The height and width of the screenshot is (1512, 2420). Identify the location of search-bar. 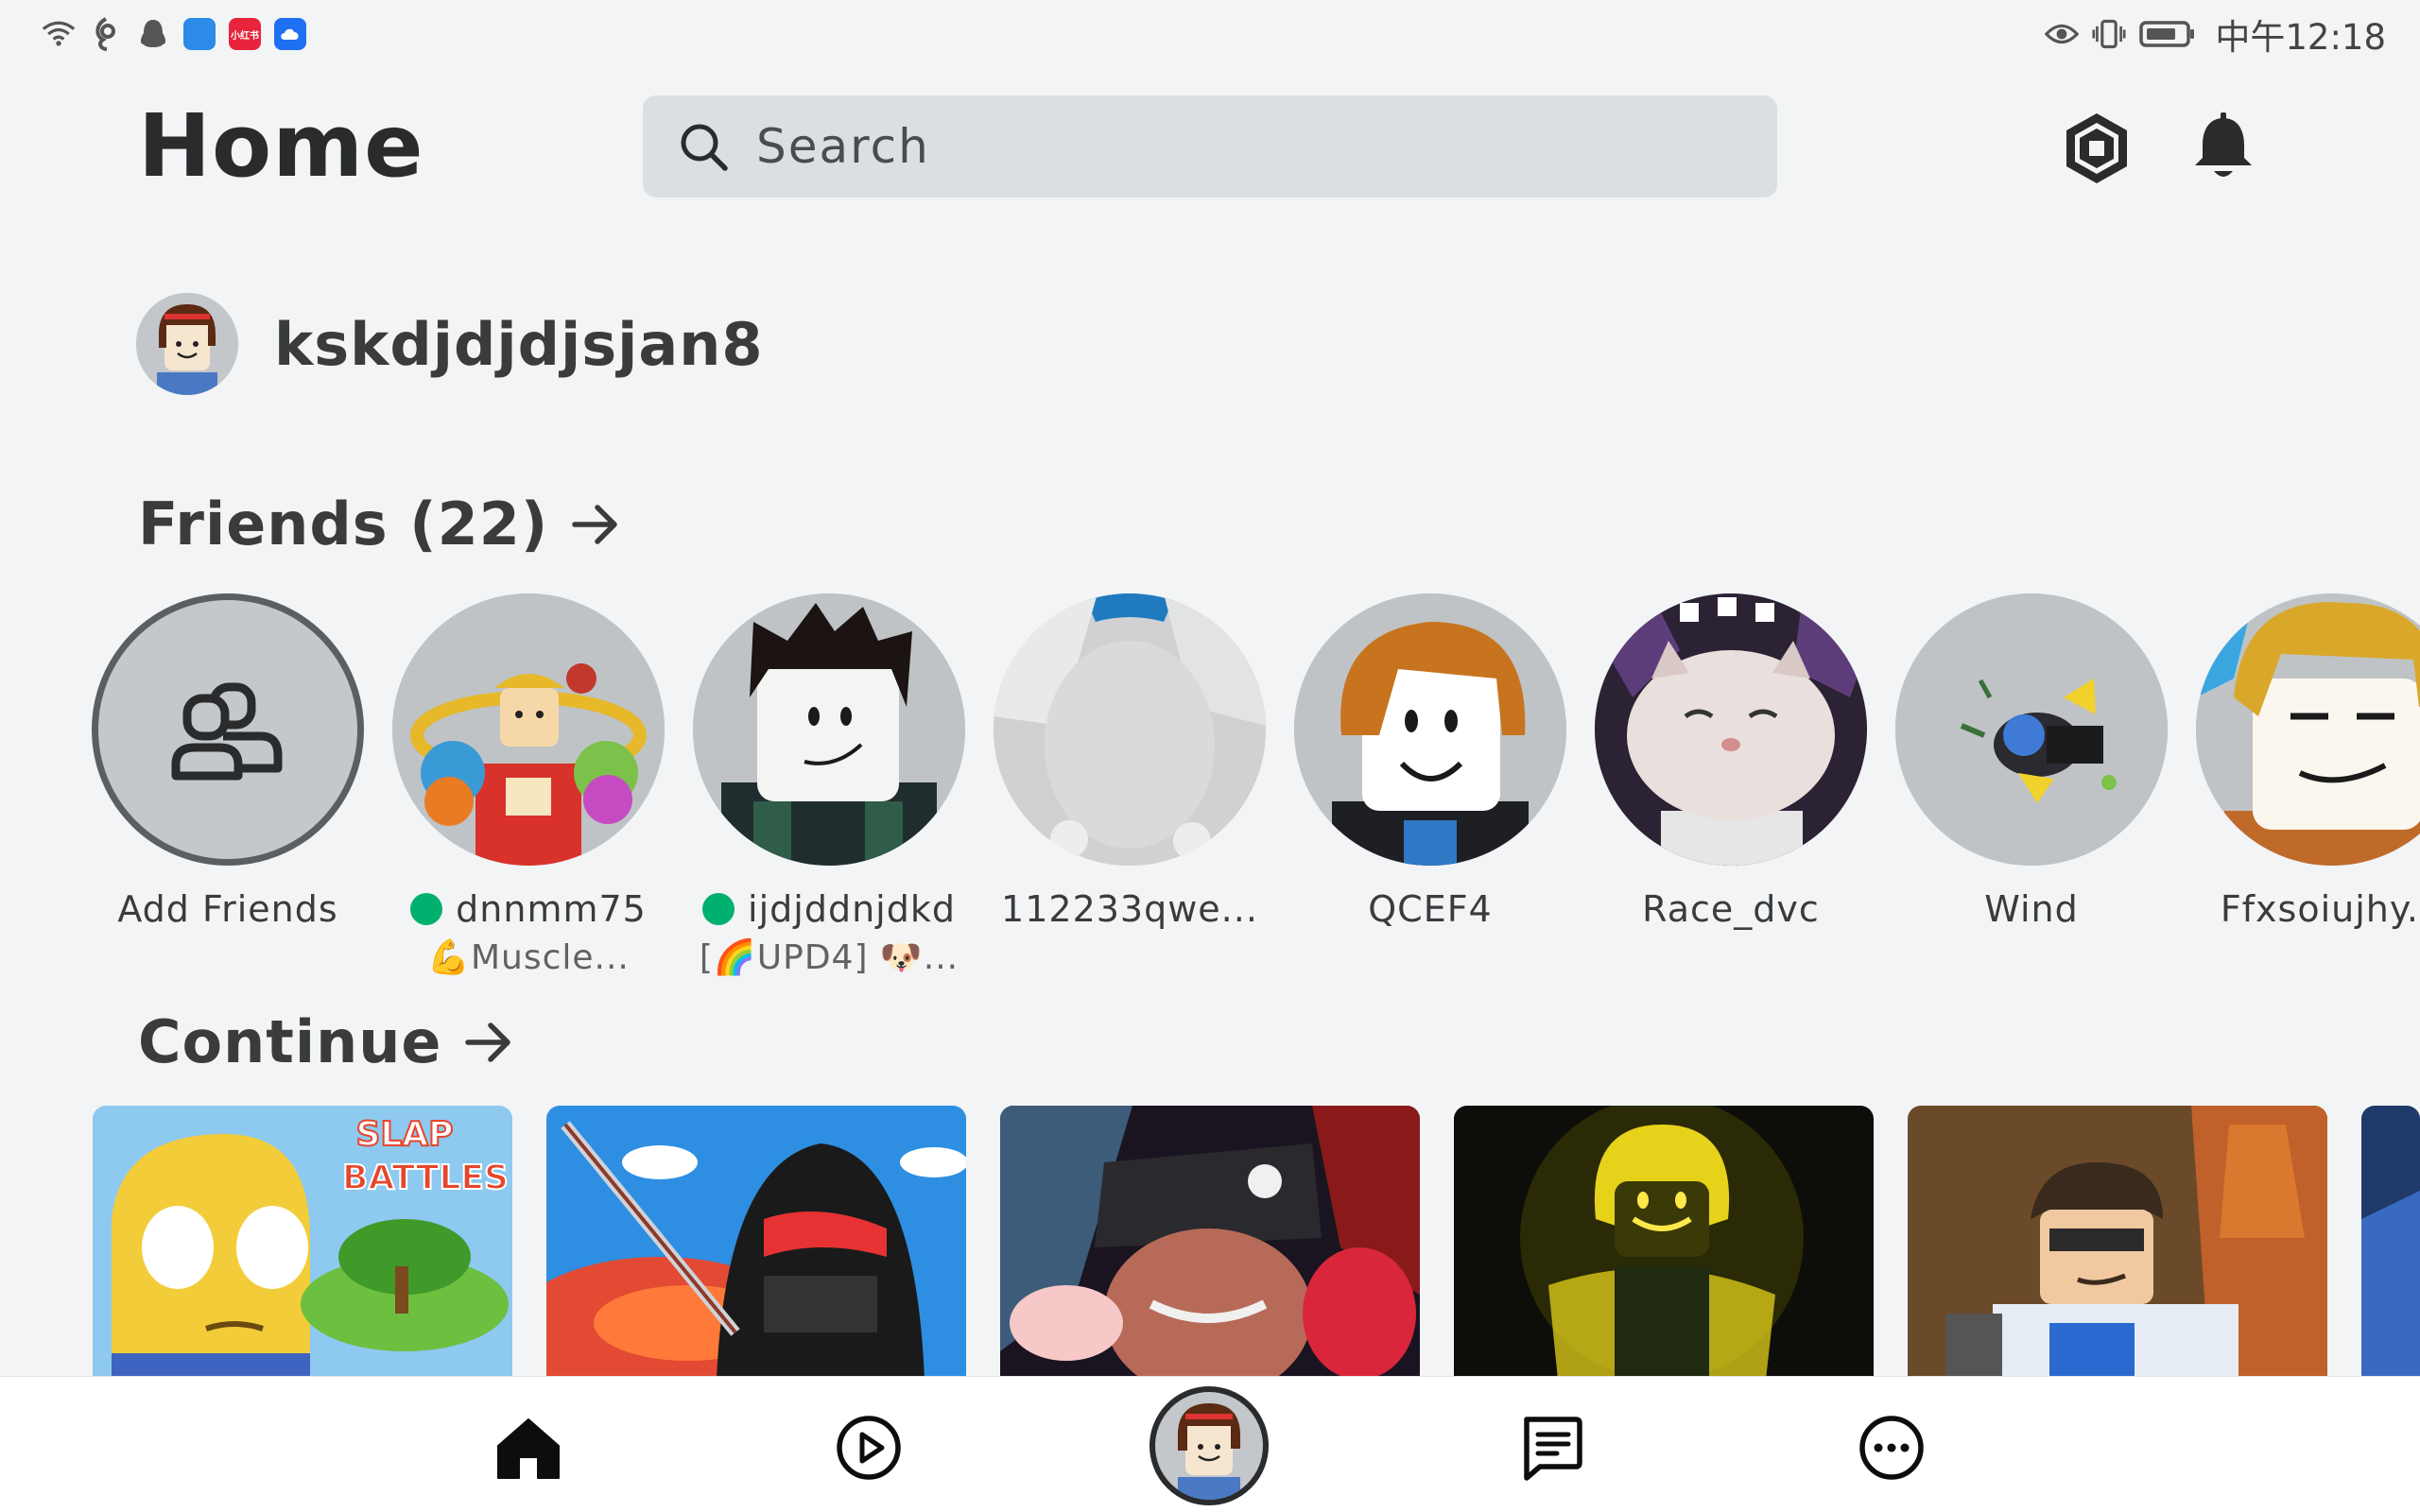
(1210, 146).